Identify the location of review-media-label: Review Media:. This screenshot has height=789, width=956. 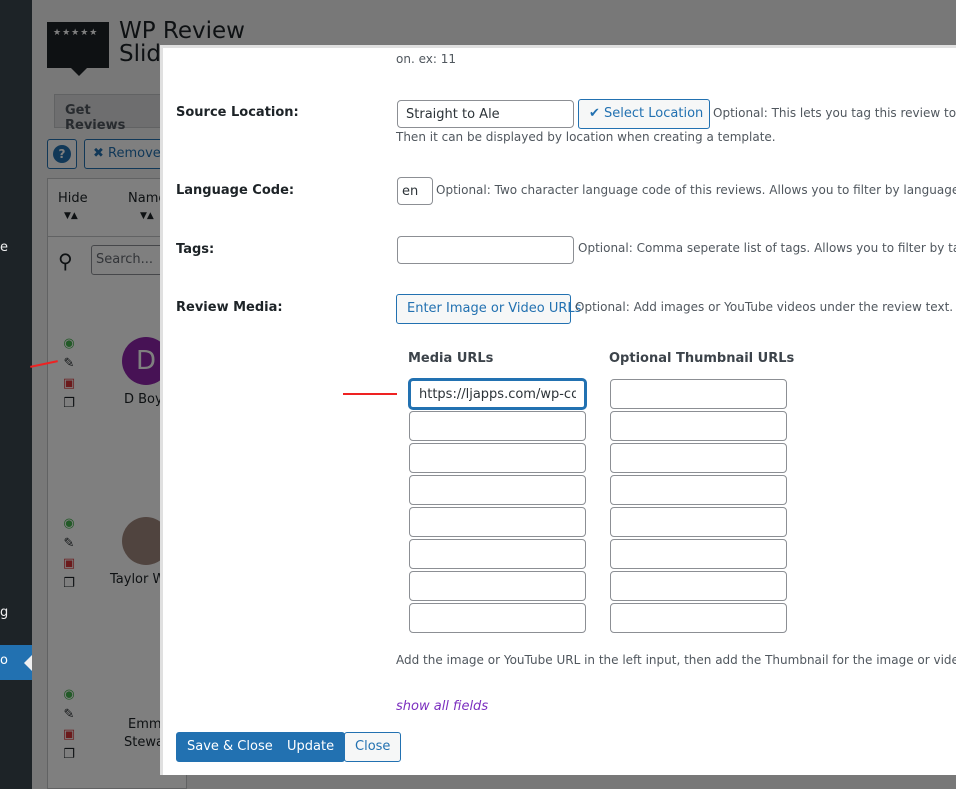
(229, 307).